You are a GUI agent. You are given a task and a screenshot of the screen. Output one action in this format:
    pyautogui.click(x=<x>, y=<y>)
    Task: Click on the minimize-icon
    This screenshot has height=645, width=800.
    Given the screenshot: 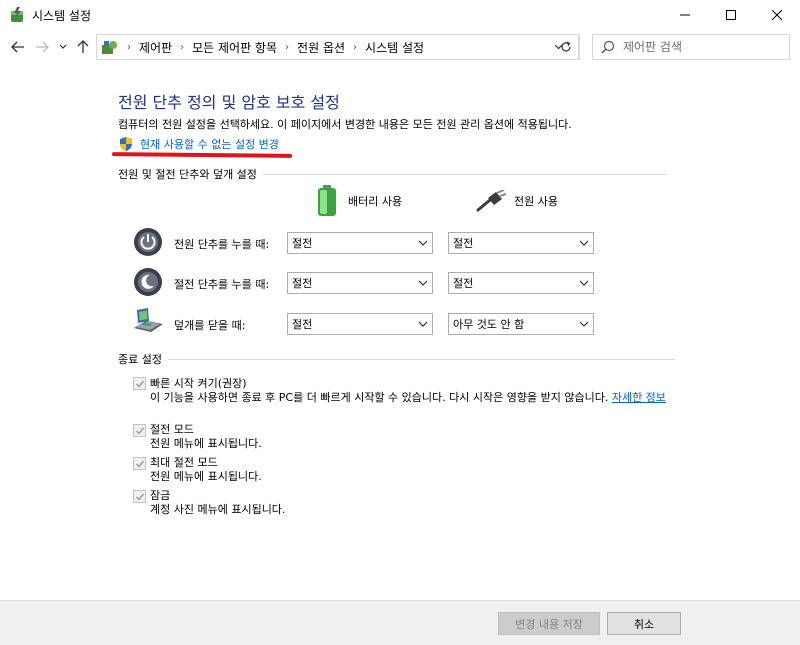 What is the action you would take?
    pyautogui.click(x=685, y=15)
    